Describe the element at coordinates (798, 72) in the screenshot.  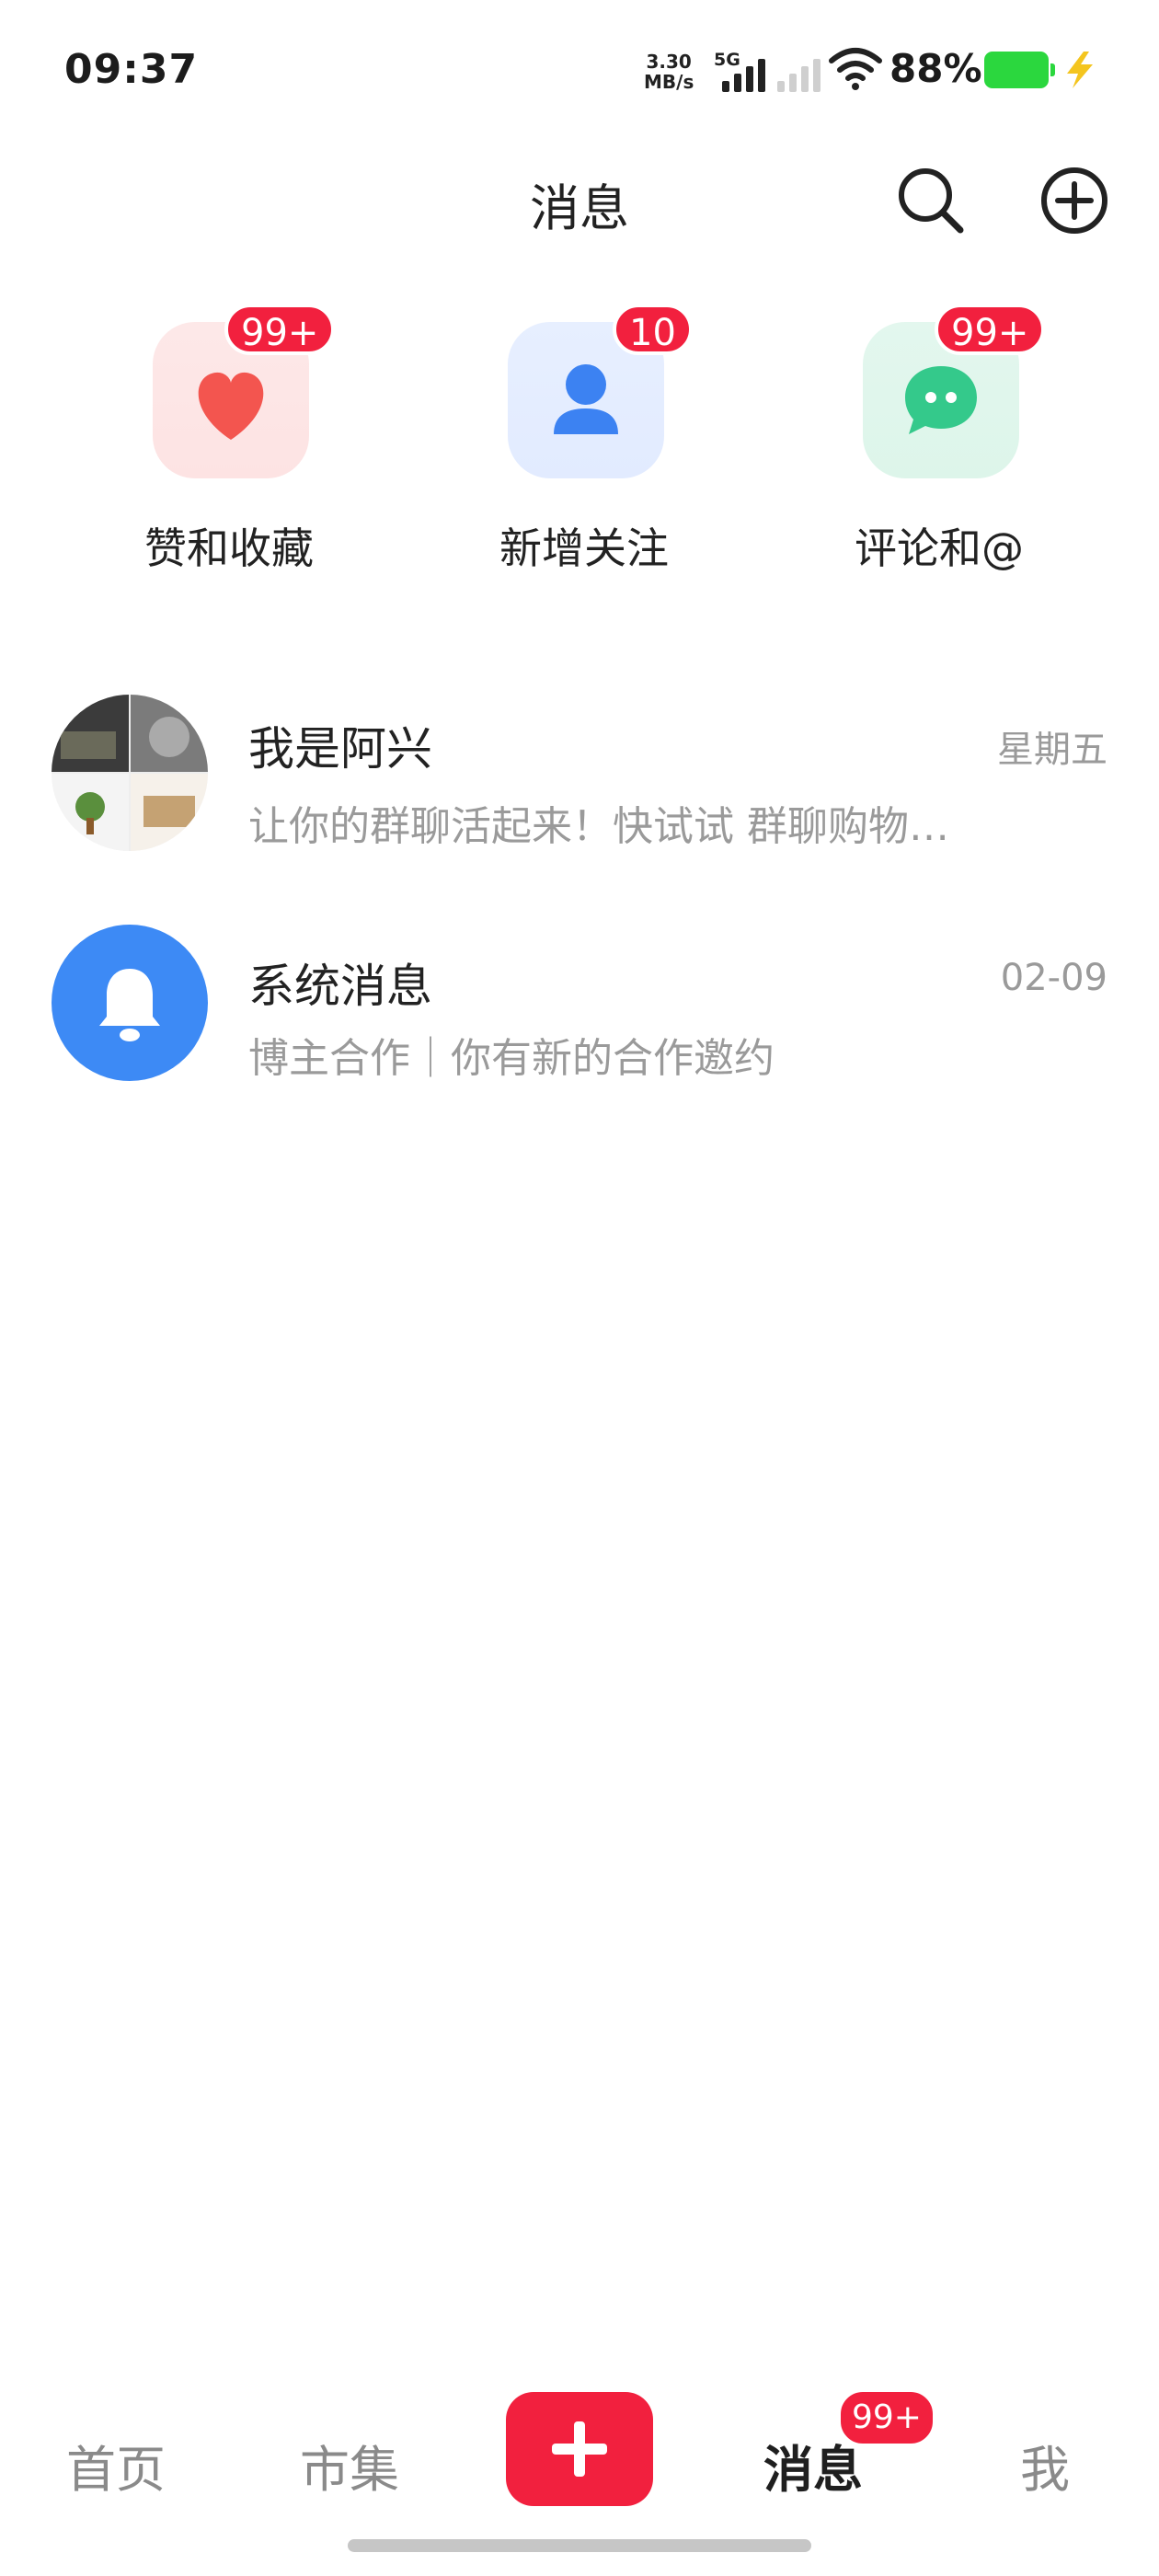
I see `signal-strength-secondary-icon` at that location.